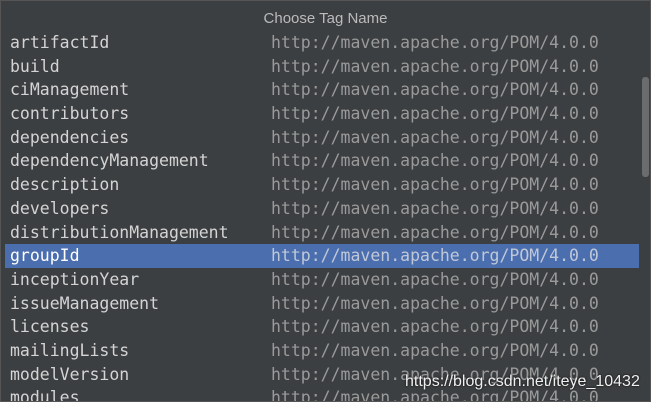  I want to click on tag-name: groupId, so click(45, 256).